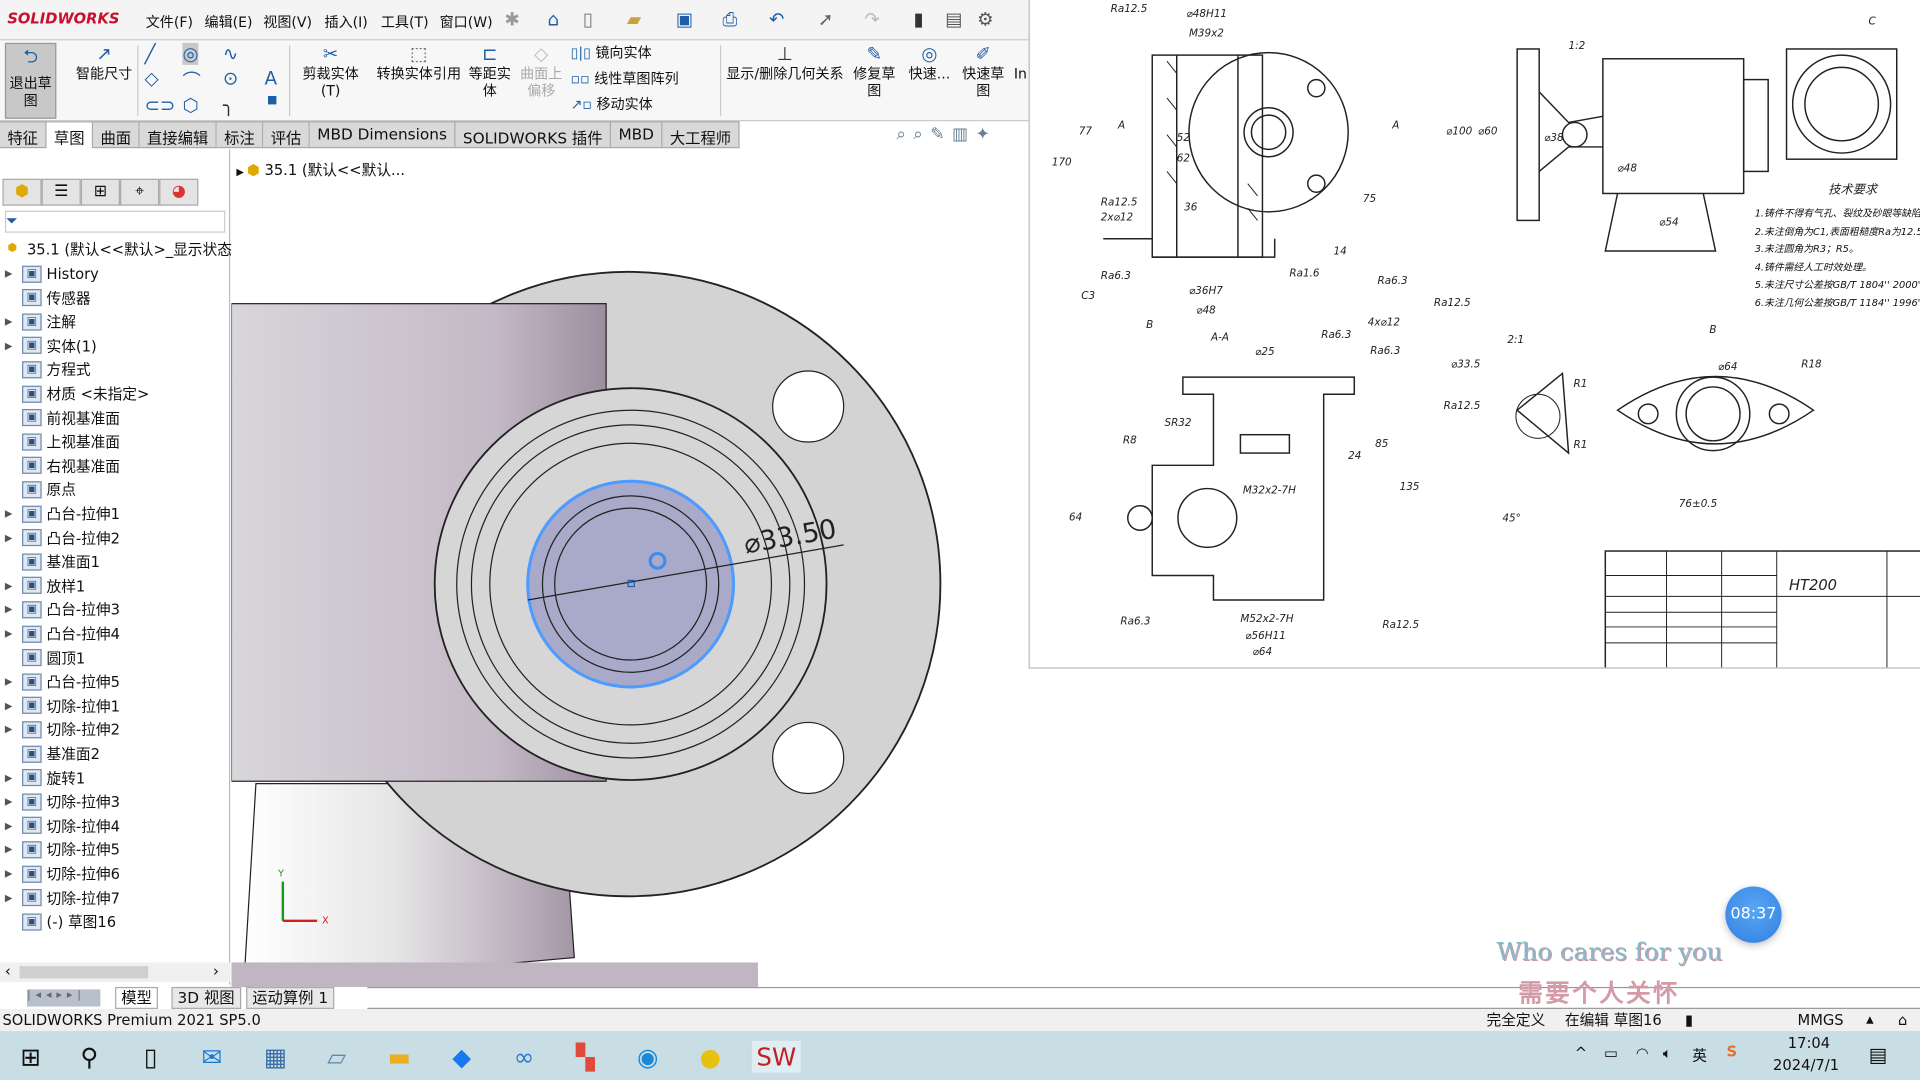 This screenshot has height=1080, width=1920. I want to click on configuration-manager-tab: ⊞, so click(100, 192).